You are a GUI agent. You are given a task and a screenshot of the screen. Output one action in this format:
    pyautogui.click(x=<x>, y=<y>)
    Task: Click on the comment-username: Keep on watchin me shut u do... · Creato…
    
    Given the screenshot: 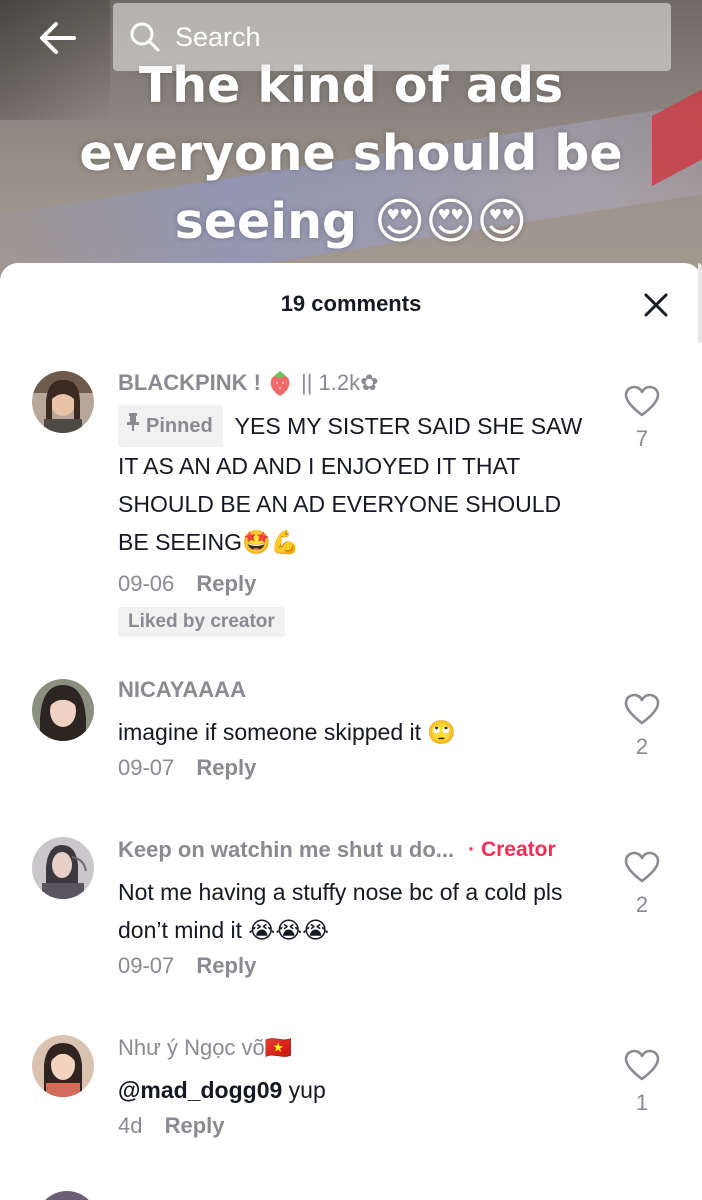 What is the action you would take?
    pyautogui.click(x=358, y=850)
    